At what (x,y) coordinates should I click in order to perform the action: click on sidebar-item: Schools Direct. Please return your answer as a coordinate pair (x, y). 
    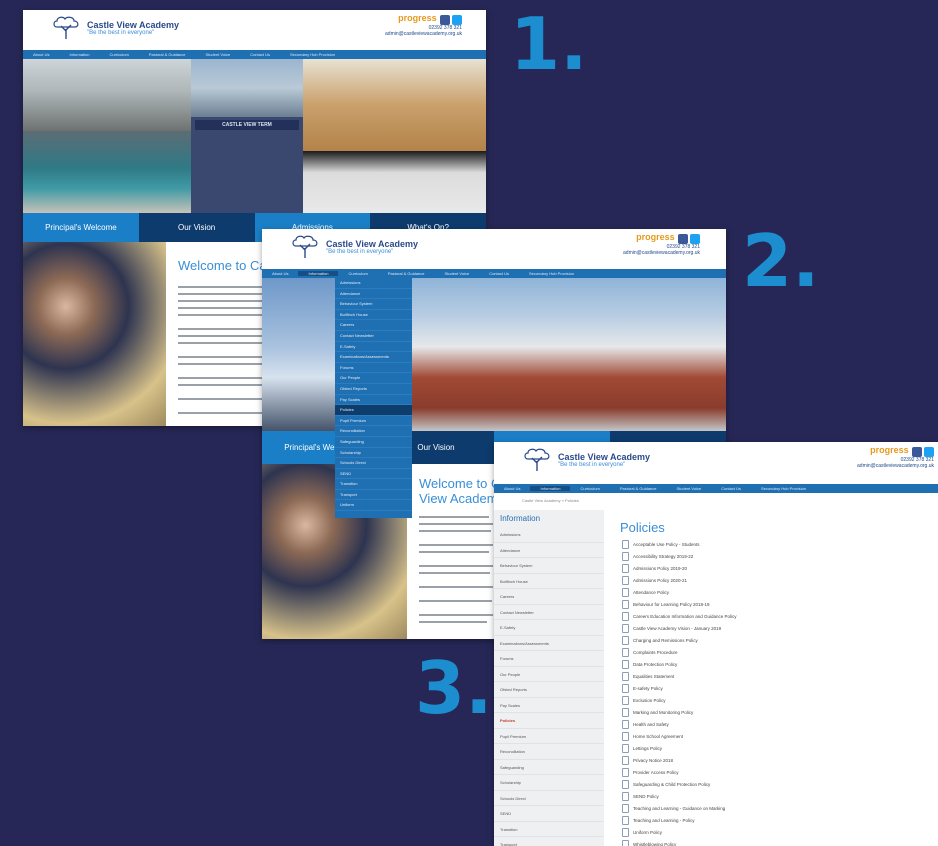
    Looking at the image, I should click on (549, 798).